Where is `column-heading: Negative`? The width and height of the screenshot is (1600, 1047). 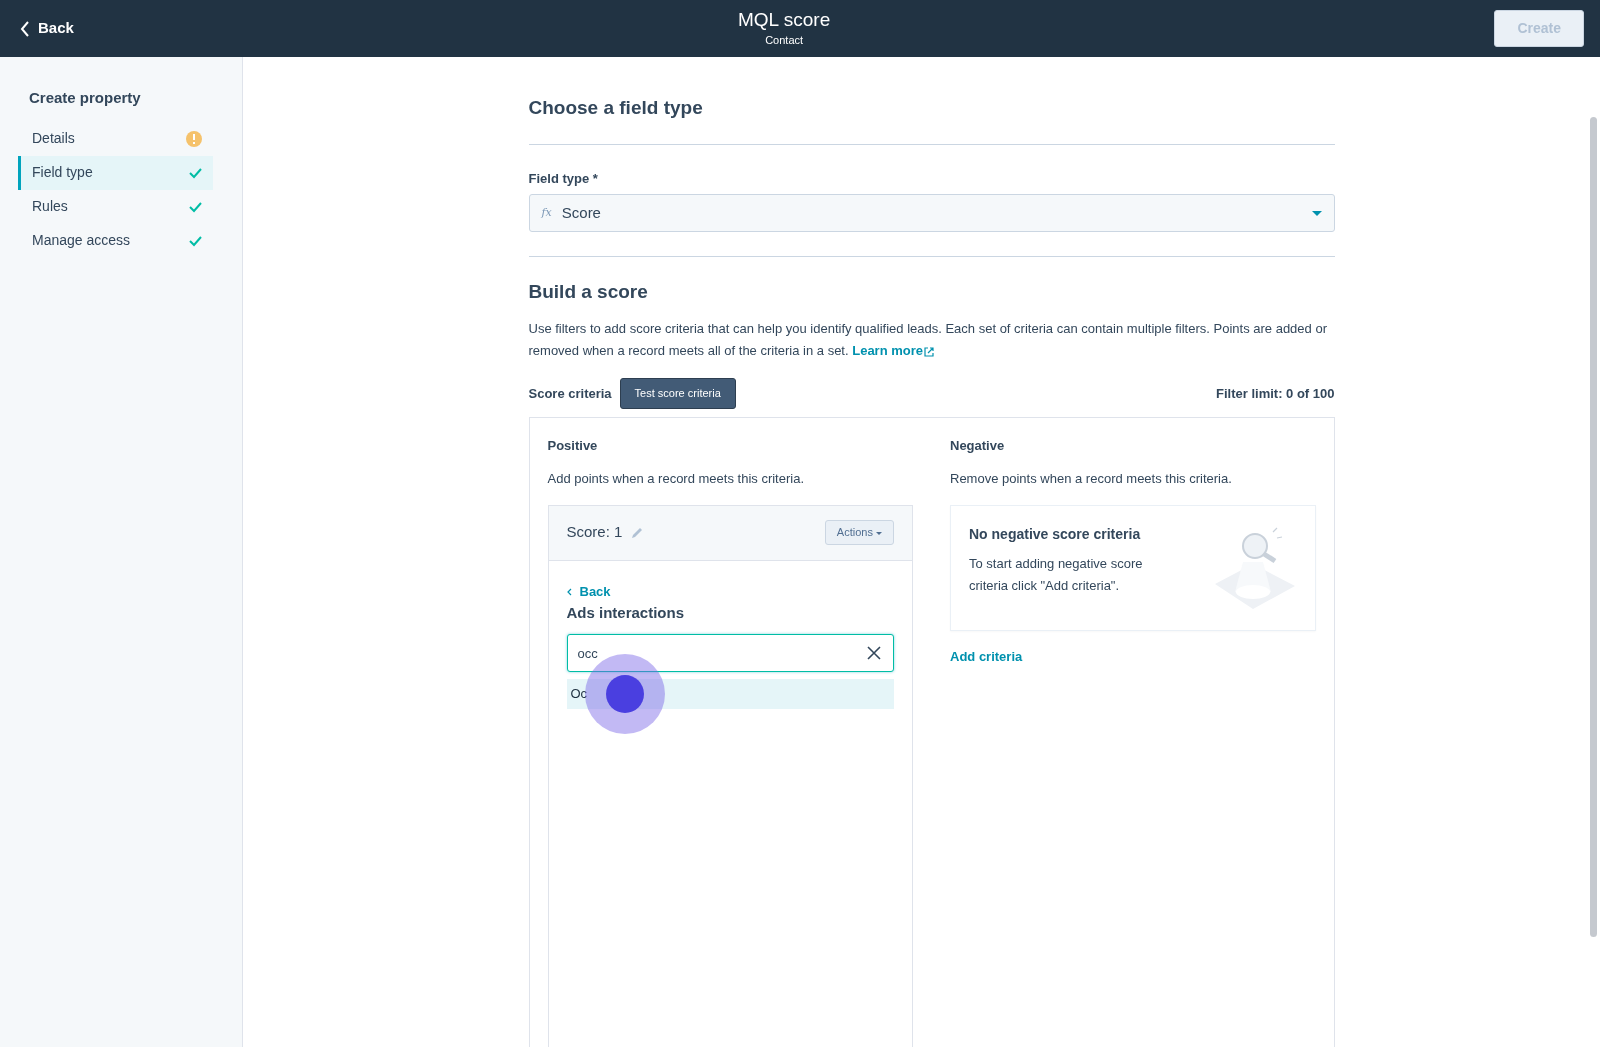
column-heading: Negative is located at coordinates (978, 445).